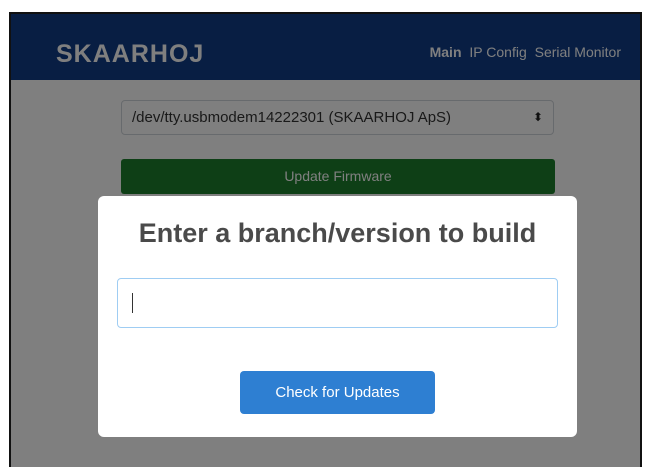 The width and height of the screenshot is (651, 467). What do you see at coordinates (337, 233) in the screenshot?
I see `modal-title: Enter a branch/version to build` at bounding box center [337, 233].